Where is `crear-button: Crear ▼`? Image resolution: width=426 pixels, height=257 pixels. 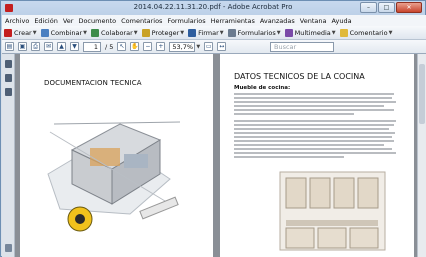
crear-button: Crear ▼ is located at coordinates (20, 32).